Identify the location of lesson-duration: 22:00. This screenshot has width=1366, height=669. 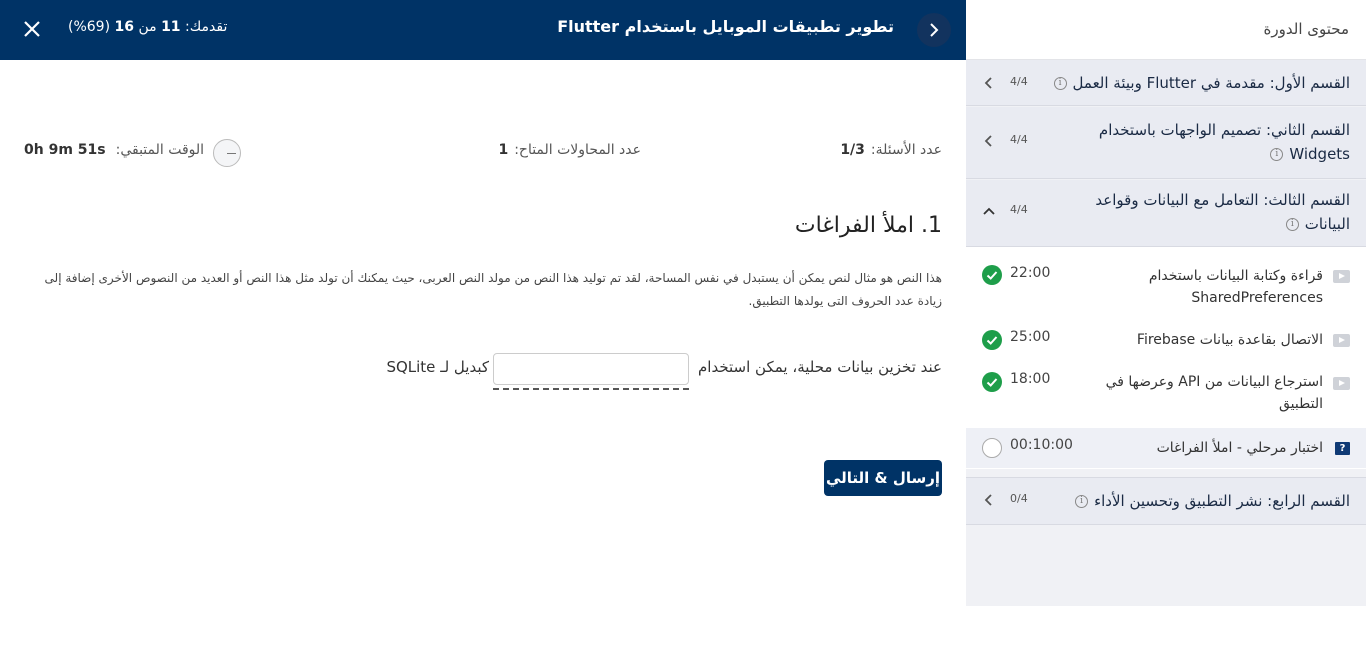
(1030, 273).